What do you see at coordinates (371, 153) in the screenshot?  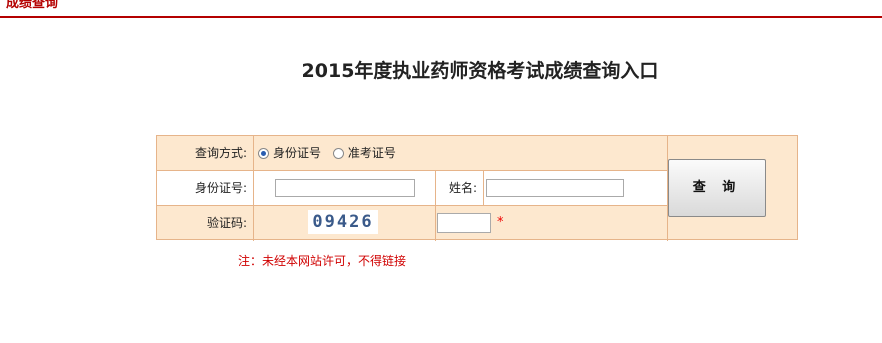 I see `option-ticket-number-label: 准考证号` at bounding box center [371, 153].